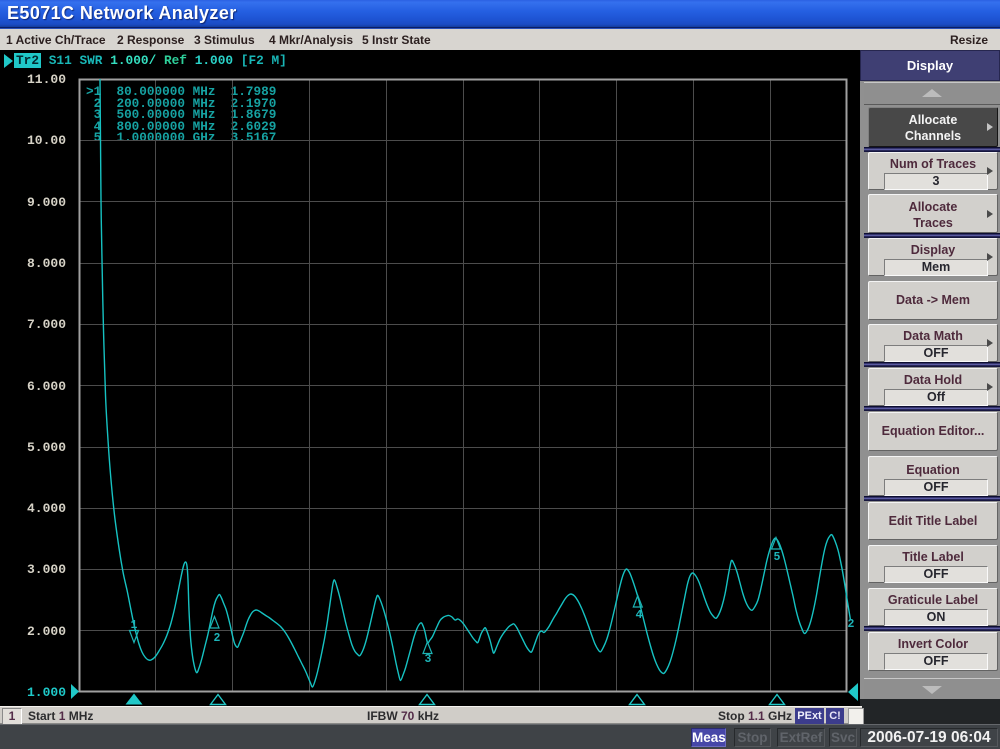  What do you see at coordinates (639, 615) in the screenshot?
I see `svg-text: 4` at bounding box center [639, 615].